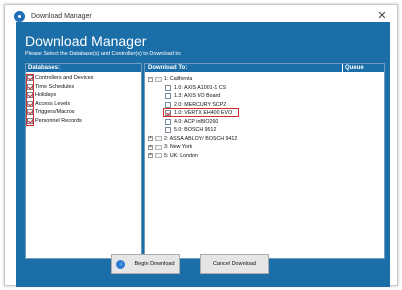 The height and width of the screenshot is (290, 402). I want to click on tree-controller-node: 5.0: BOSCH 9512, so click(264, 130).